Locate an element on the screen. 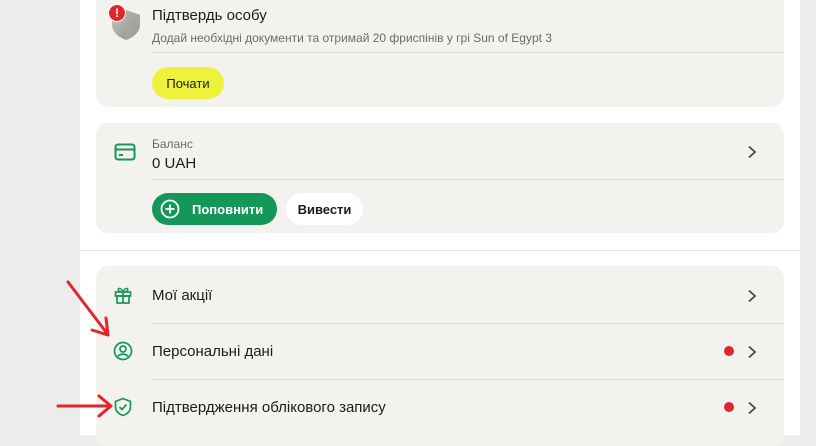 Image resolution: width=816 pixels, height=446 pixels. section-divider is located at coordinates (440, 250).